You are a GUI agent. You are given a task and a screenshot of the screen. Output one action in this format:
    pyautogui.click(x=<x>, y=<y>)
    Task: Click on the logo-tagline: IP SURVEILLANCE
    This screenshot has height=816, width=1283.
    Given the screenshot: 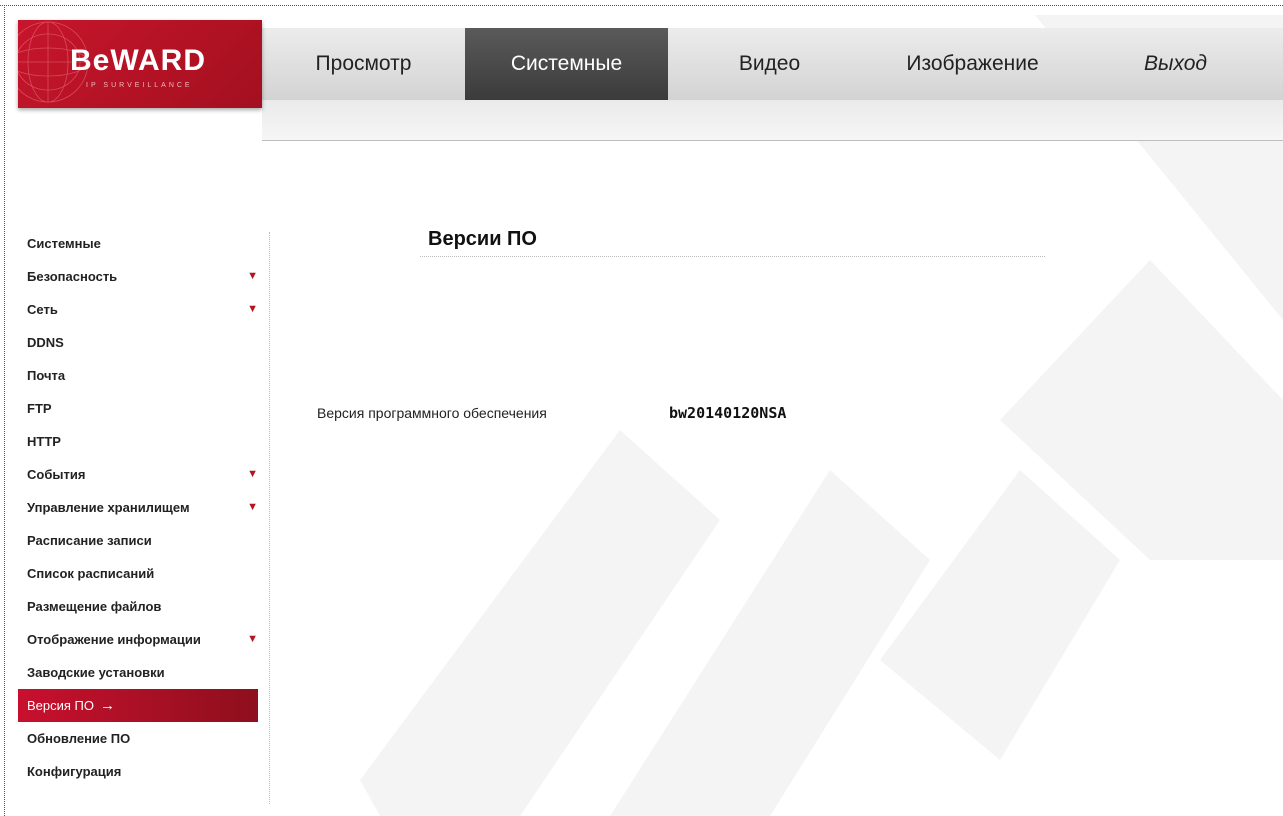 What is the action you would take?
    pyautogui.click(x=139, y=85)
    